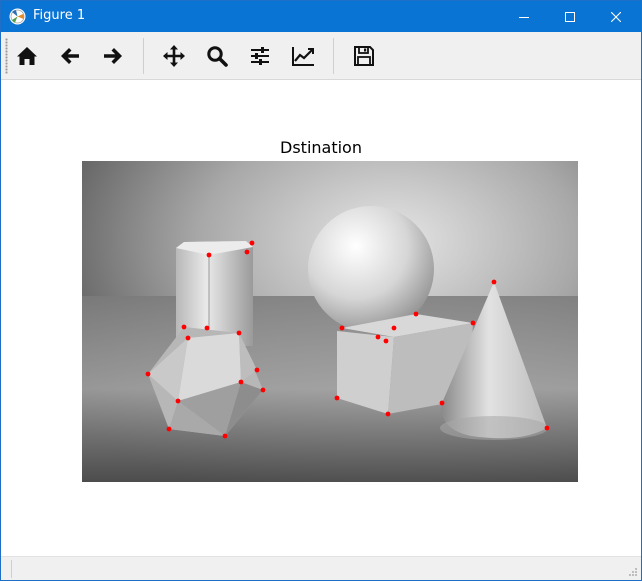 This screenshot has width=642, height=581. I want to click on close-icon, so click(616, 16).